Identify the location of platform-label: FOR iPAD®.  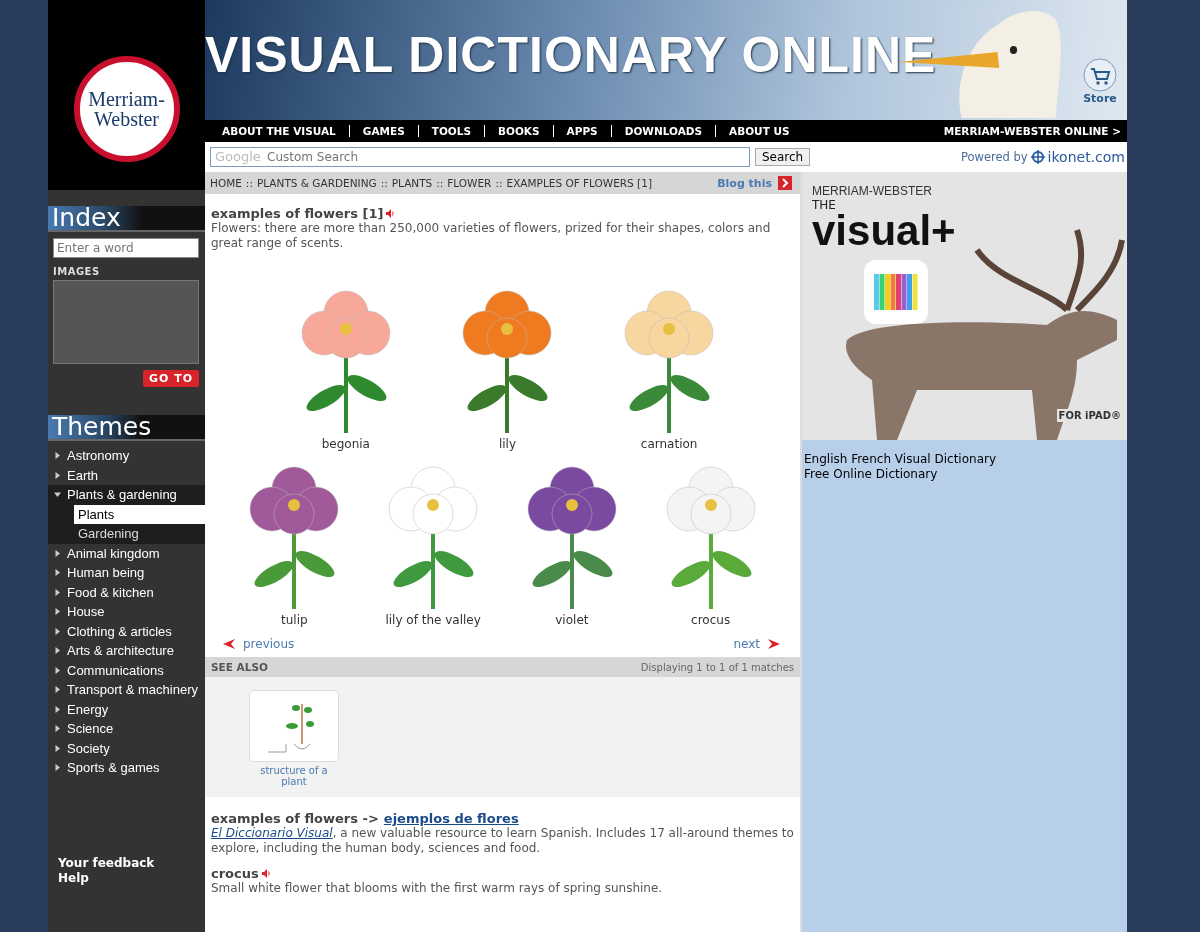
(1089, 415).